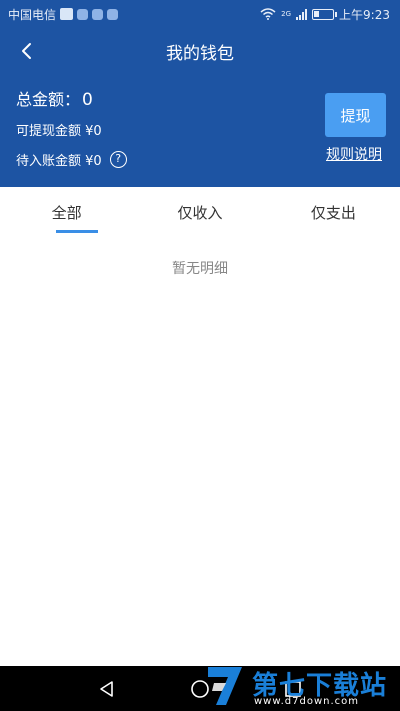  Describe the element at coordinates (286, 14) in the screenshot. I see `network-type: 2G` at that location.